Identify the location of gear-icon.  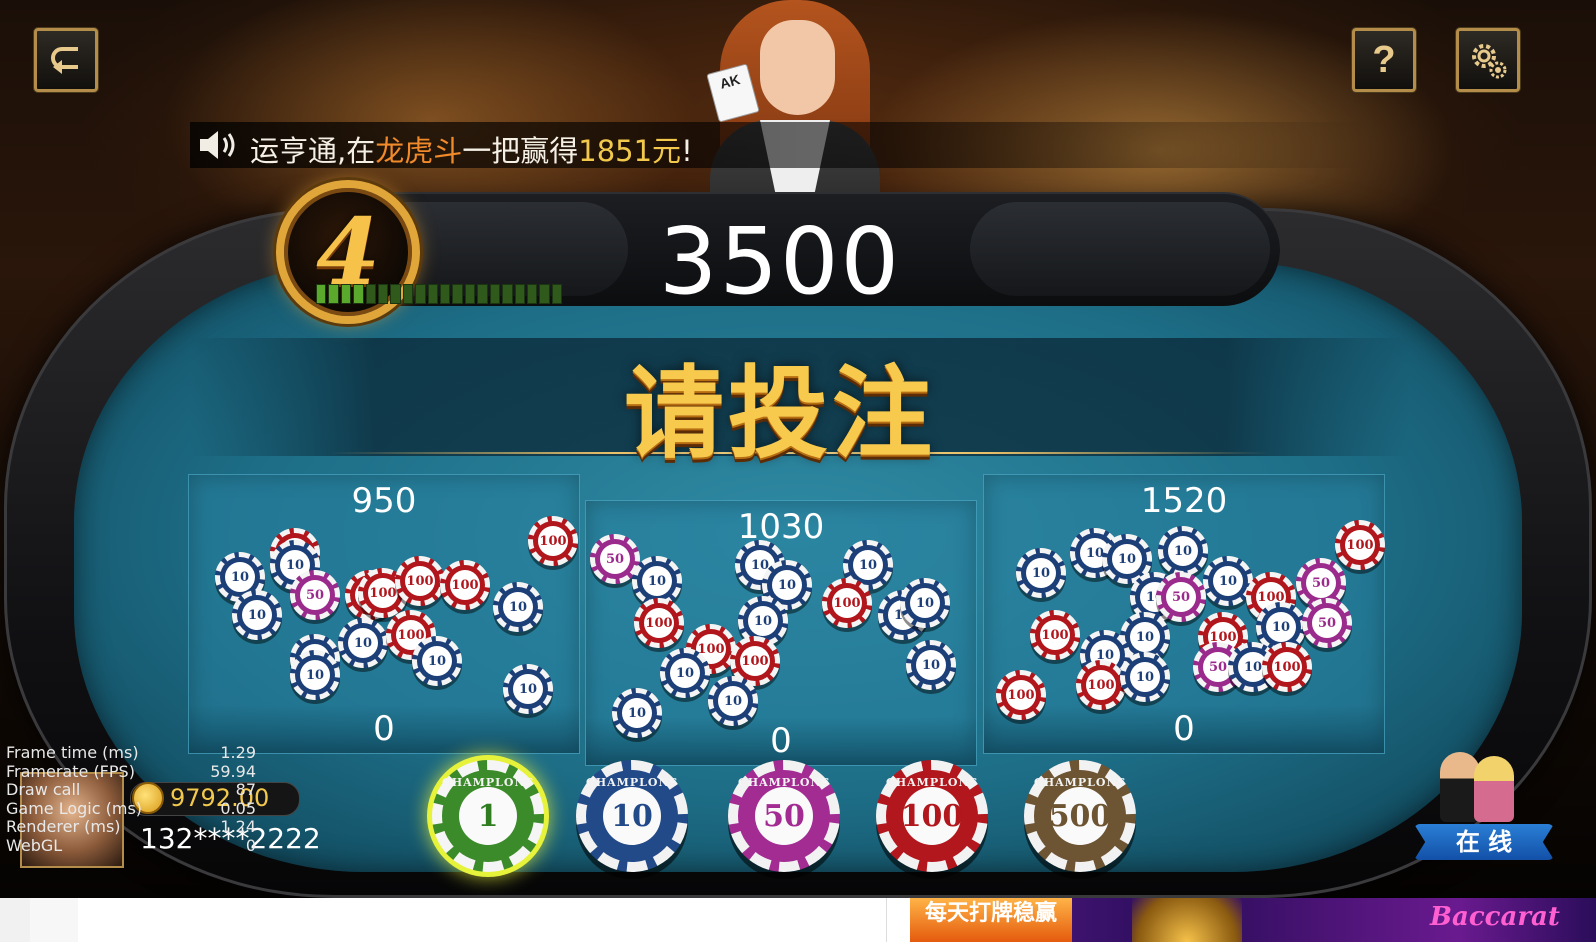
(1489, 61).